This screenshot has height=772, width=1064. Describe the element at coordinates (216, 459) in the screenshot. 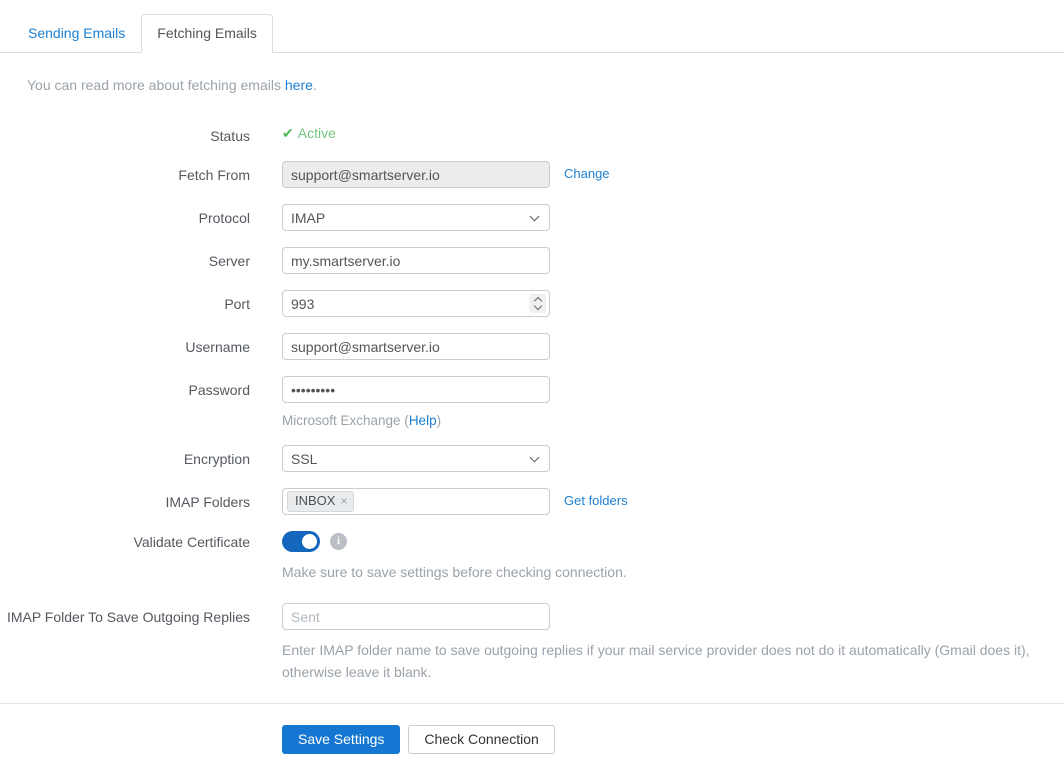

I see `encryption-label: Encryption` at that location.